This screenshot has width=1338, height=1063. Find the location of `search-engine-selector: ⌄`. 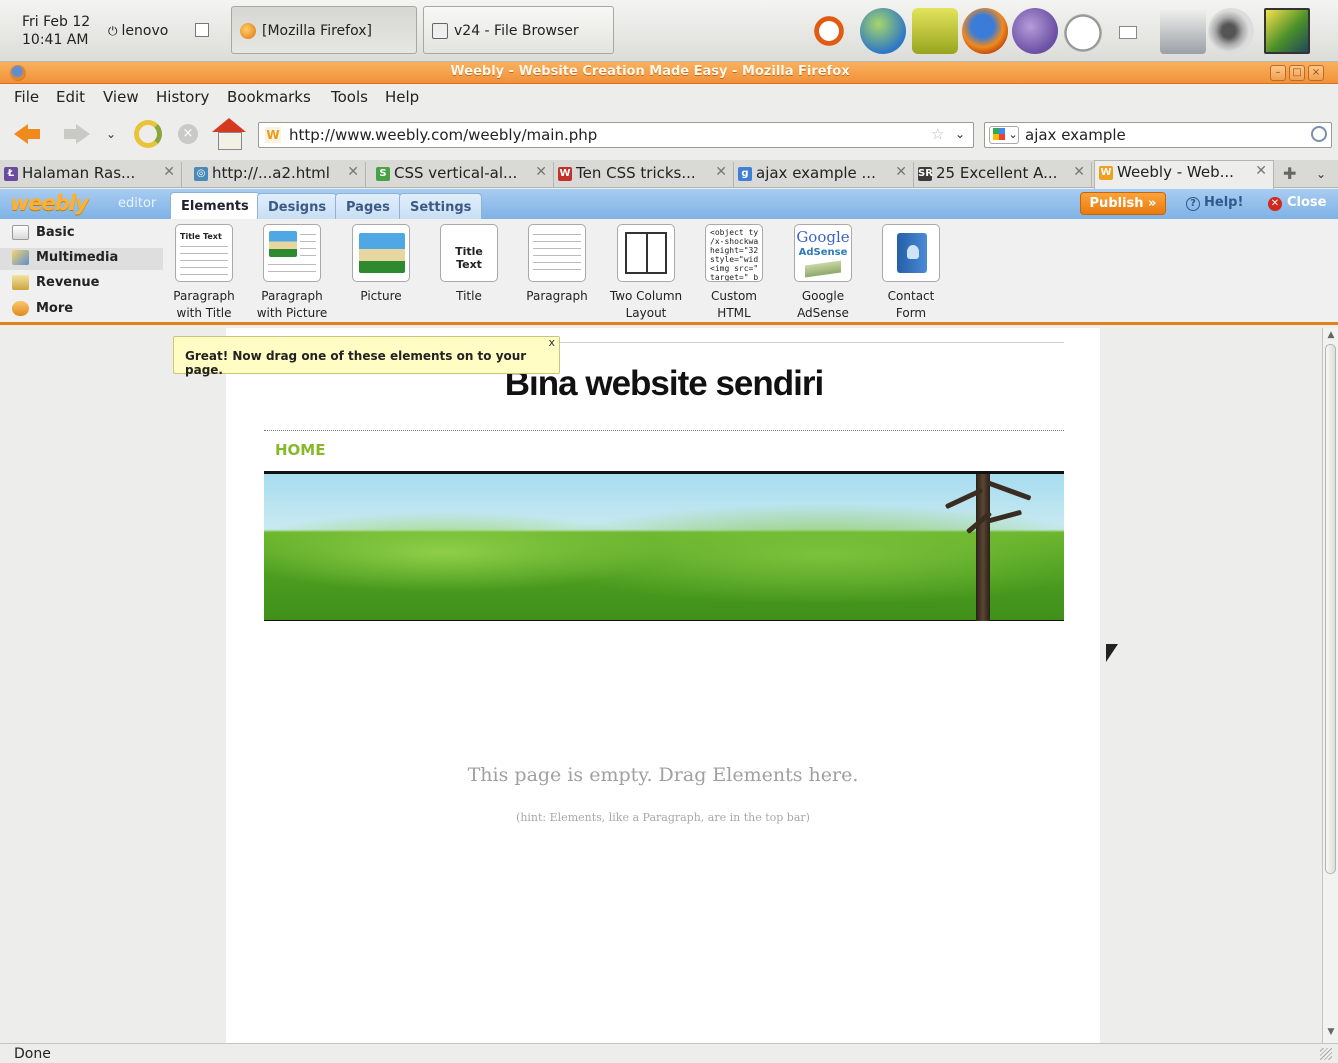

search-engine-selector: ⌄ is located at coordinates (1004, 135).